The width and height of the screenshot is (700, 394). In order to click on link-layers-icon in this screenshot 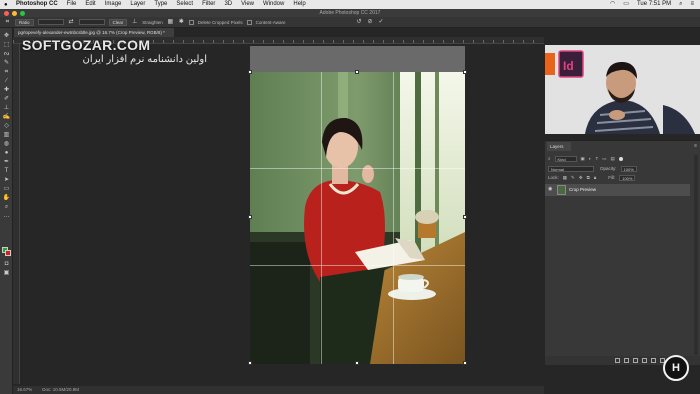, I will do `click(617, 360)`.